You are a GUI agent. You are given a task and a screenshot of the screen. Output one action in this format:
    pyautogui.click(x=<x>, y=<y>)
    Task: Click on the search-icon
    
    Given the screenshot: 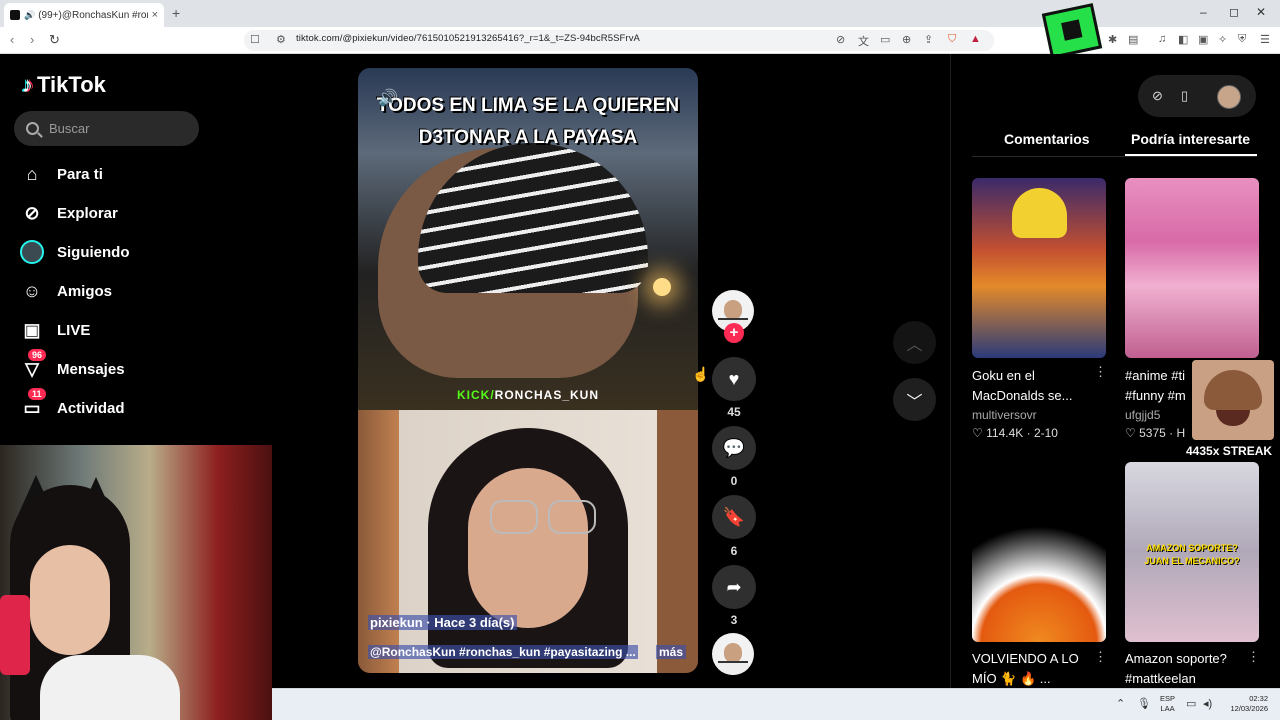 What is the action you would take?
    pyautogui.click(x=32, y=128)
    